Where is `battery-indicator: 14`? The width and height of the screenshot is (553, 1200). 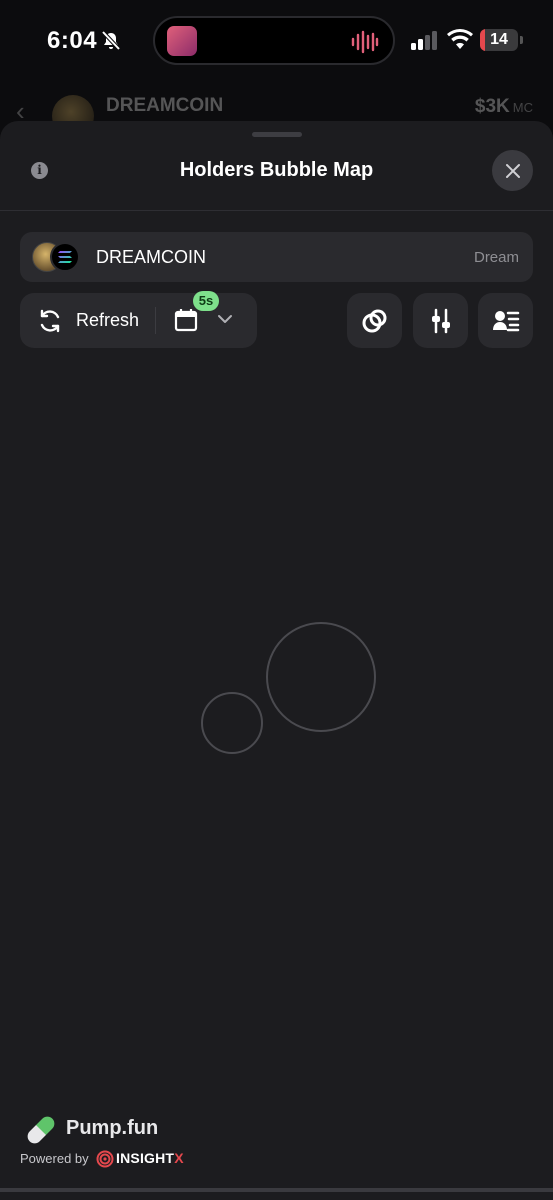 battery-indicator: 14 is located at coordinates (499, 40).